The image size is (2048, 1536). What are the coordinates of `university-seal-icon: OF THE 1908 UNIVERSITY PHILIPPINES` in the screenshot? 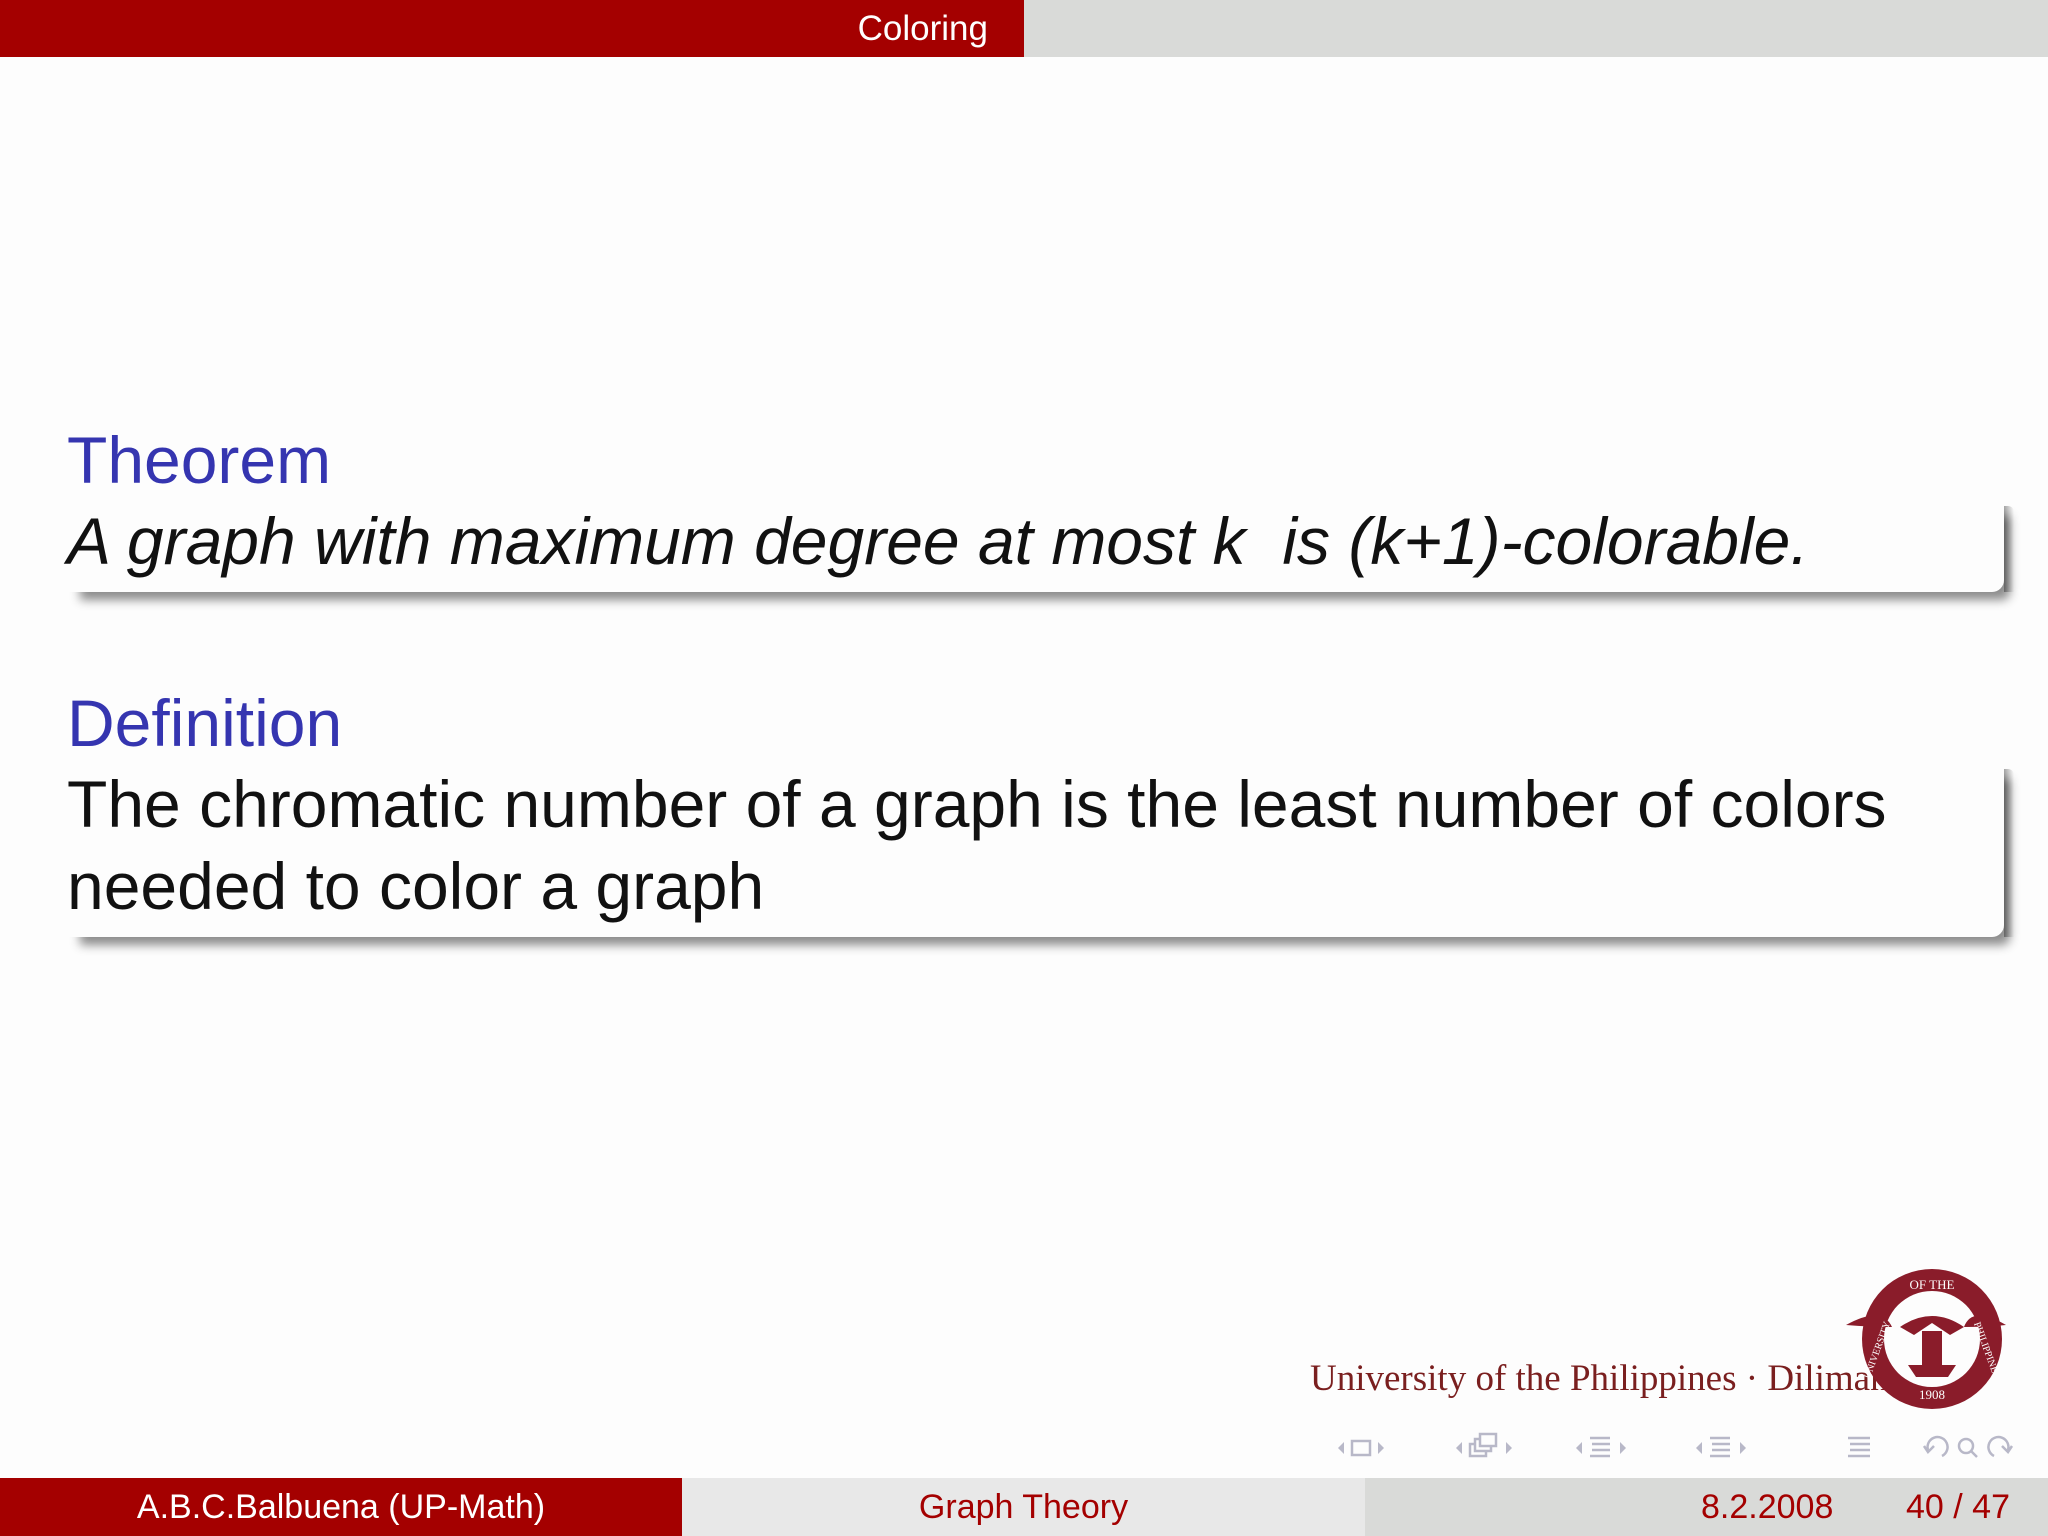 It's located at (1926, 1339).